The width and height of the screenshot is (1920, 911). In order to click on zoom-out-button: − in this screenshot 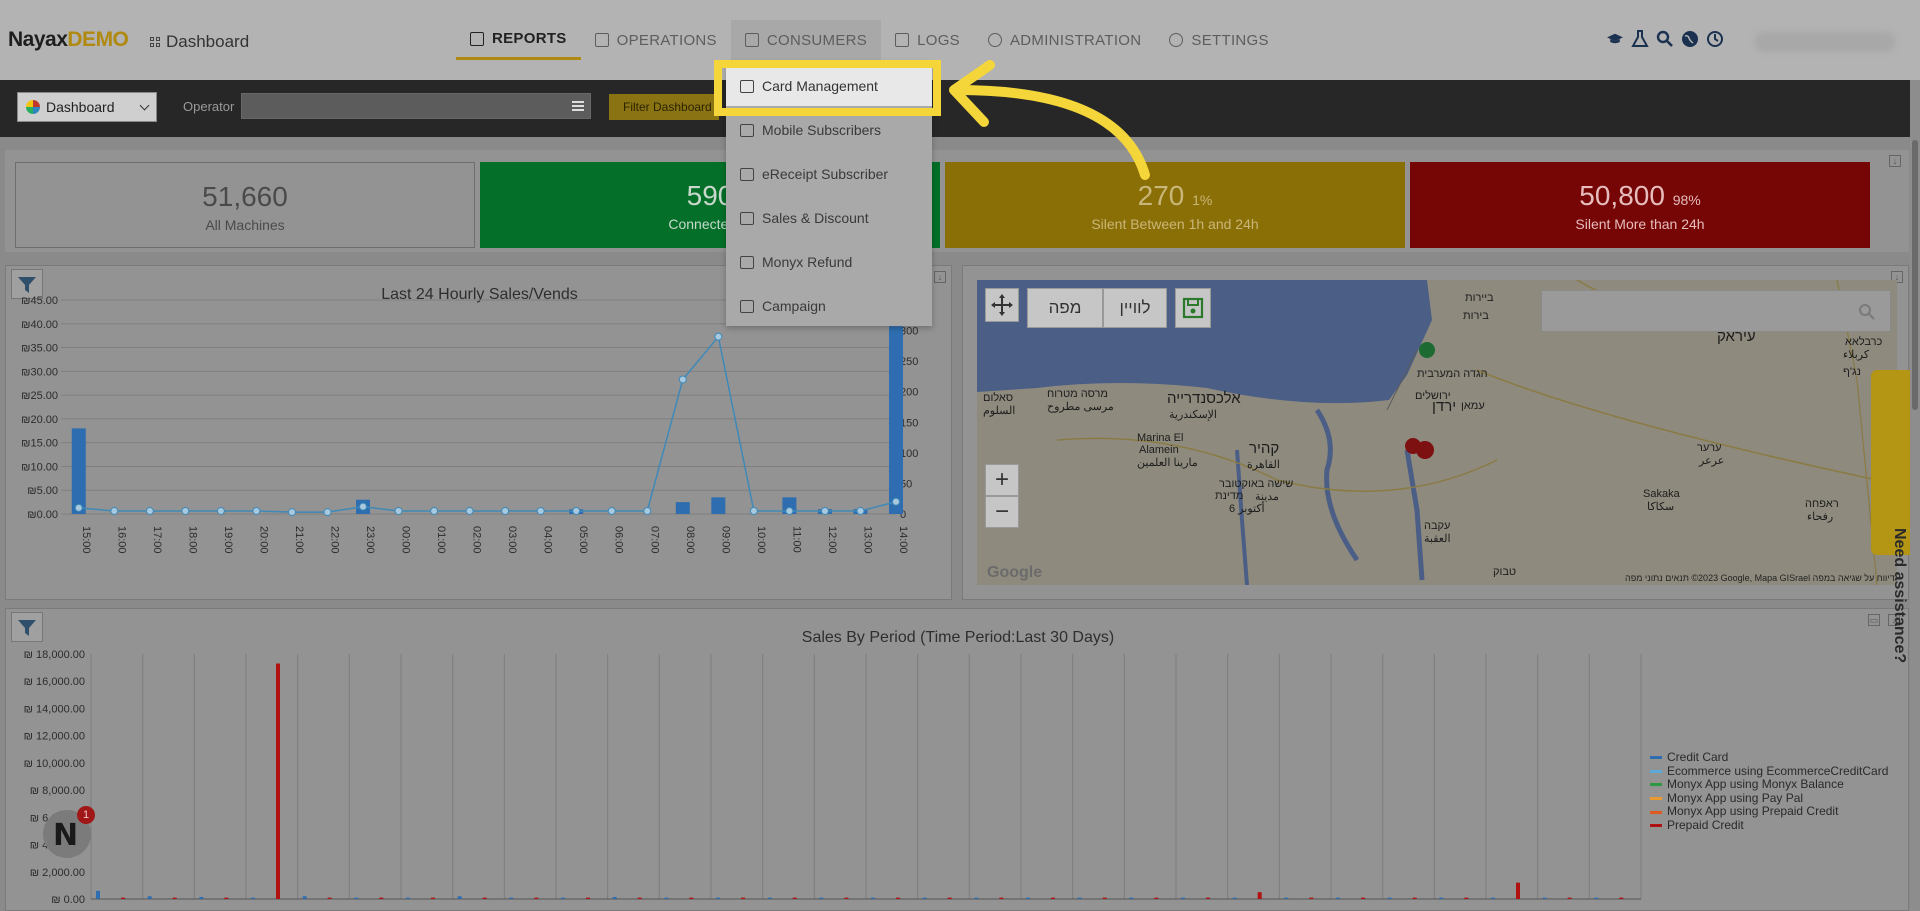, I will do `click(1002, 512)`.